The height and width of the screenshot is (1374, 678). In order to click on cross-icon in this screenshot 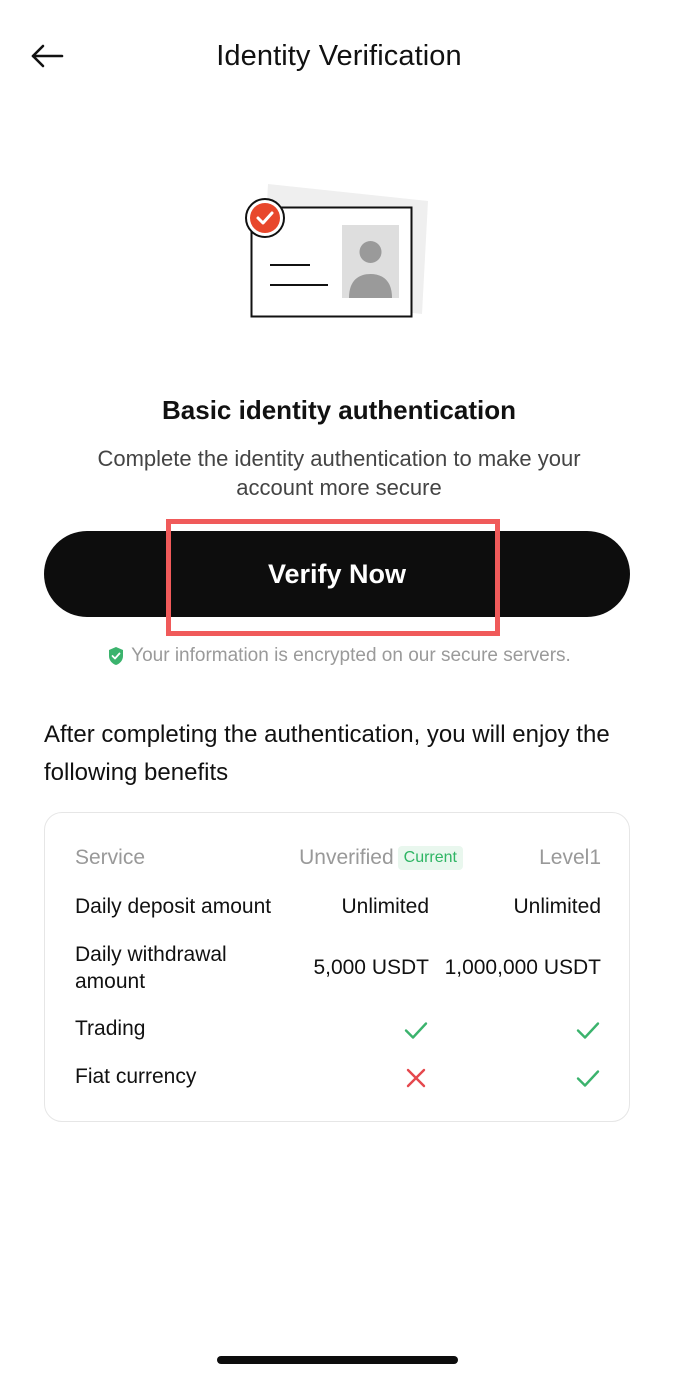, I will do `click(416, 1078)`.